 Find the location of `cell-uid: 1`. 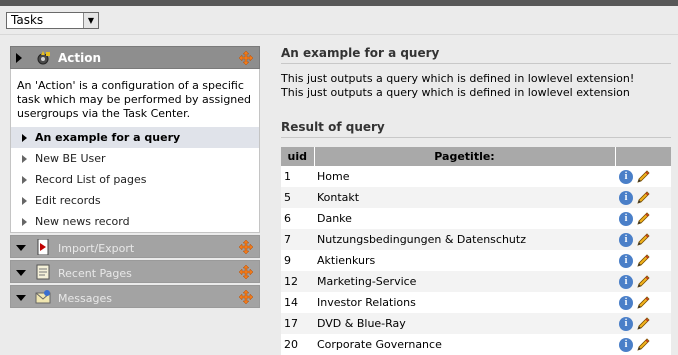

cell-uid: 1 is located at coordinates (297, 176).